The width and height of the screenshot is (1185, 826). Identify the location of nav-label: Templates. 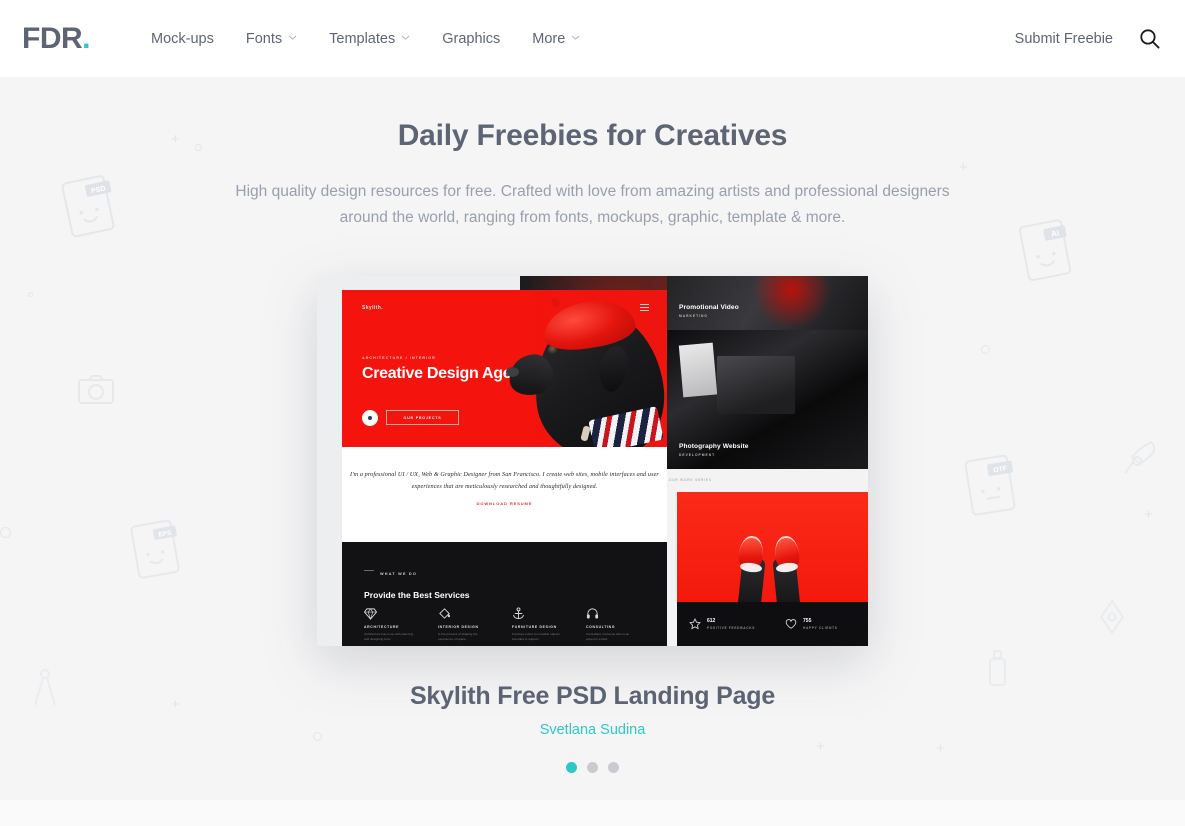
(362, 38).